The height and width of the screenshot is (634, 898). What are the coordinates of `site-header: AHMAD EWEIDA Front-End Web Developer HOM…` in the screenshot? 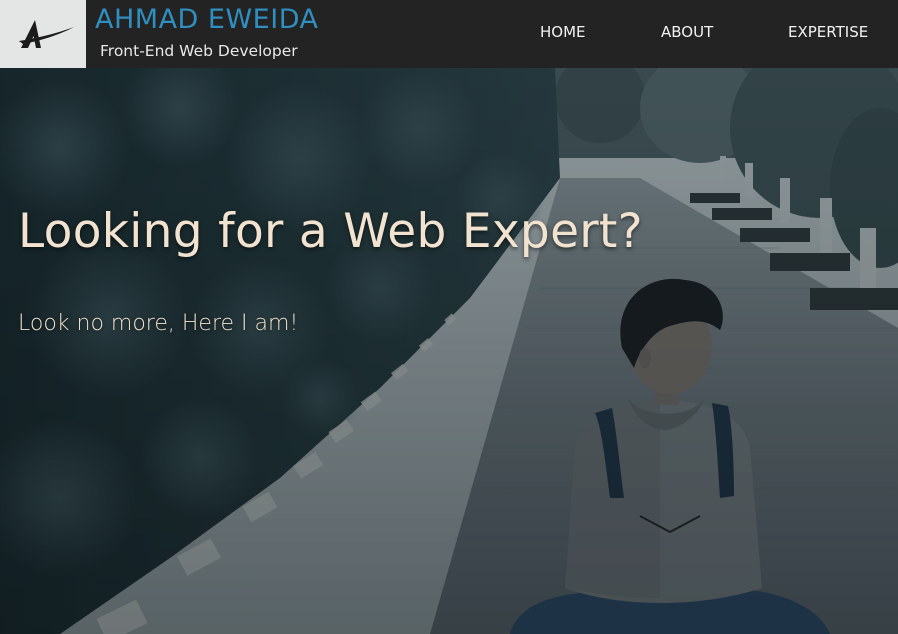 It's located at (449, 34).